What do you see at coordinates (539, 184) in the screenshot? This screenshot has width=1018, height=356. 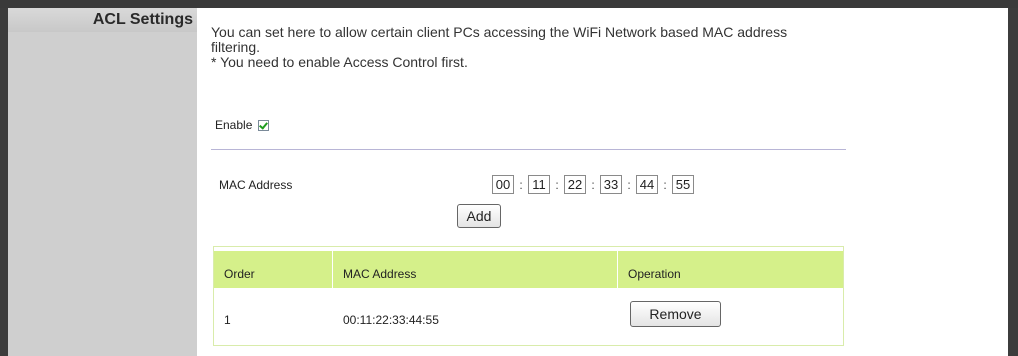 I see `mac-octet-input-2: 11` at bounding box center [539, 184].